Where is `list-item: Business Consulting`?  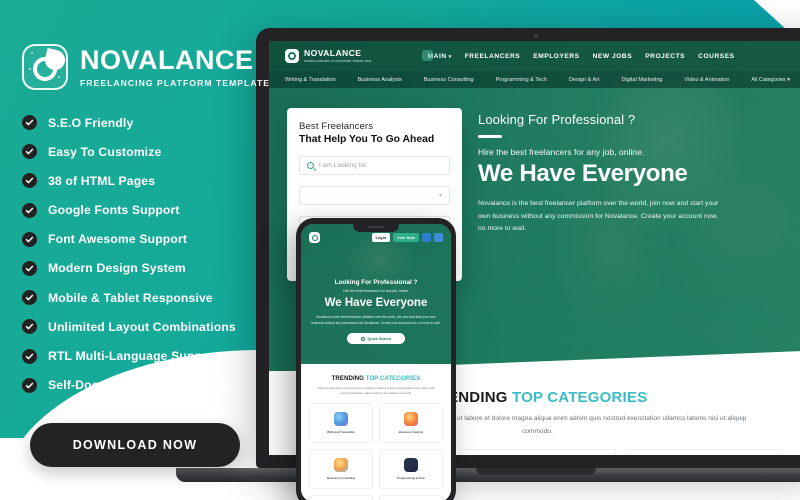
list-item: Business Consulting is located at coordinates (341, 469).